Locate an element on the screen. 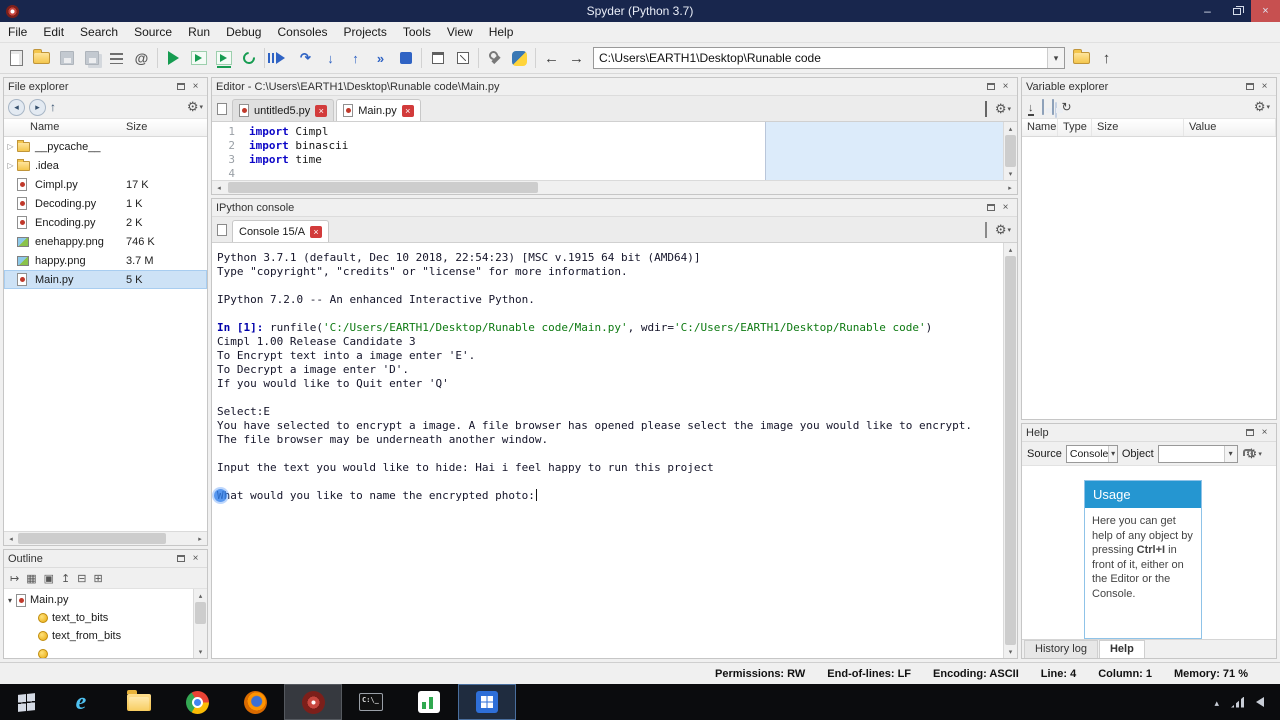 The height and width of the screenshot is (720, 1280). save-data-button is located at coordinates (1042, 107).